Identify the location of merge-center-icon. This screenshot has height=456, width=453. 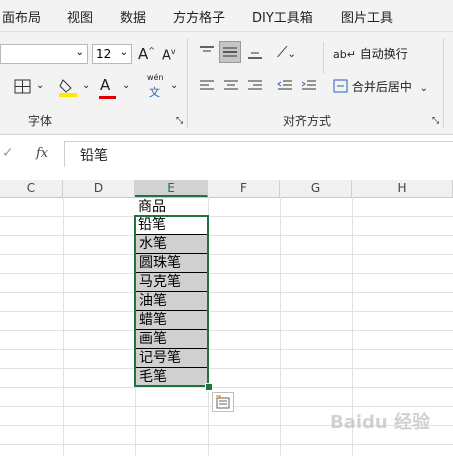
(340, 86).